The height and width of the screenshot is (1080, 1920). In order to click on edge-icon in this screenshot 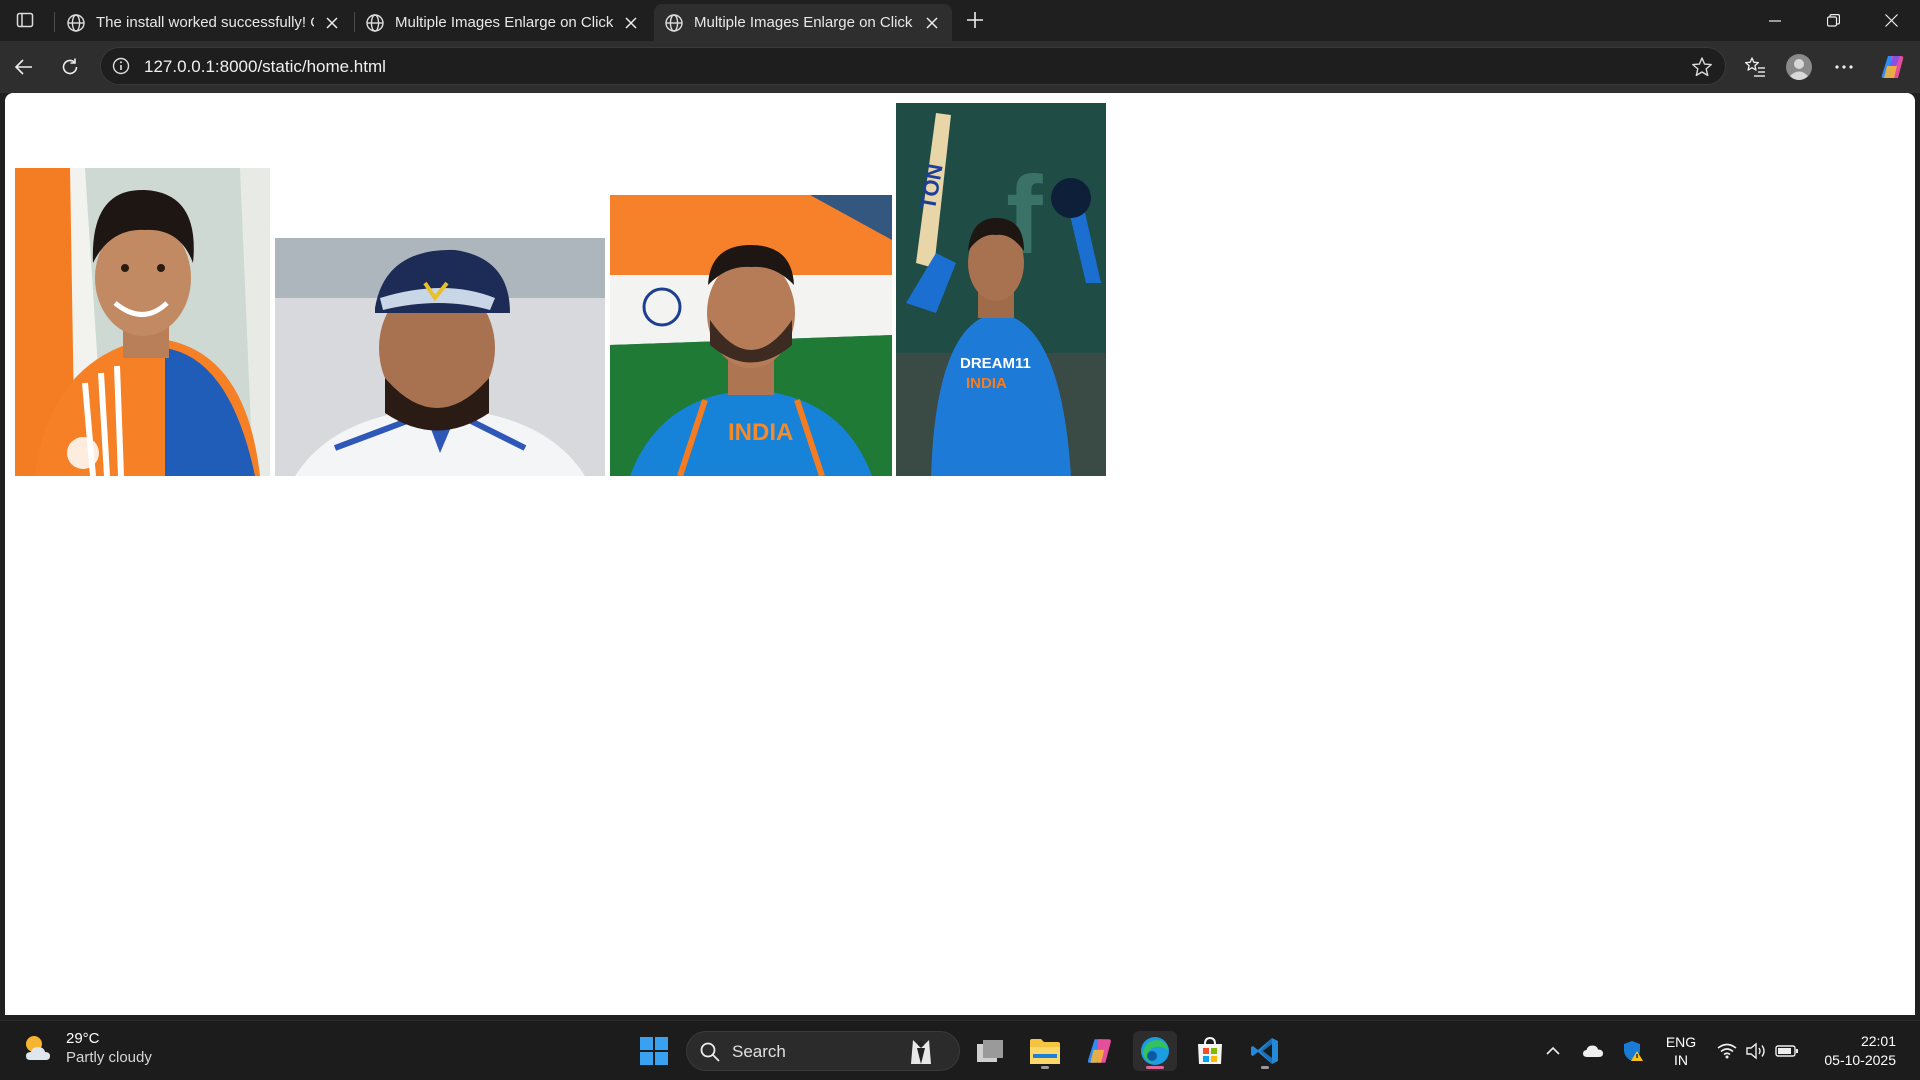, I will do `click(1155, 1051)`.